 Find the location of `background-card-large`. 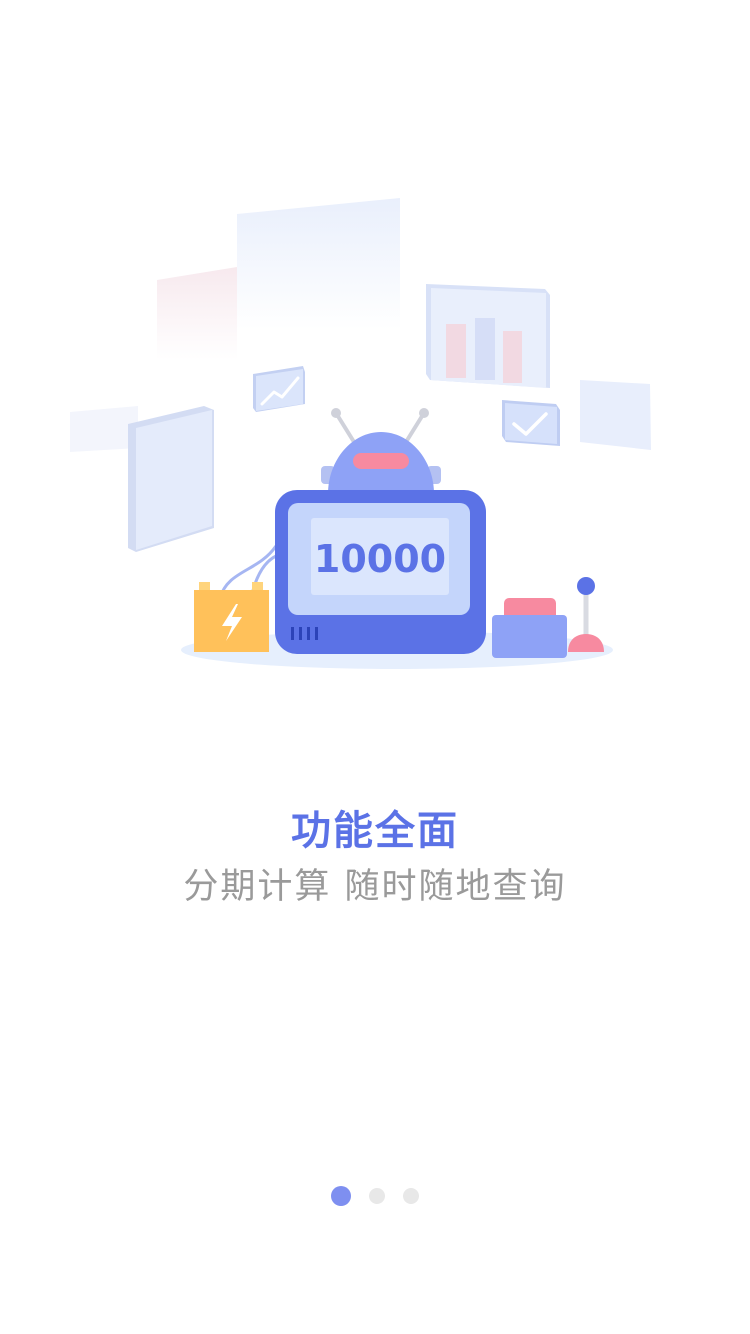

background-card-large is located at coordinates (318, 264).